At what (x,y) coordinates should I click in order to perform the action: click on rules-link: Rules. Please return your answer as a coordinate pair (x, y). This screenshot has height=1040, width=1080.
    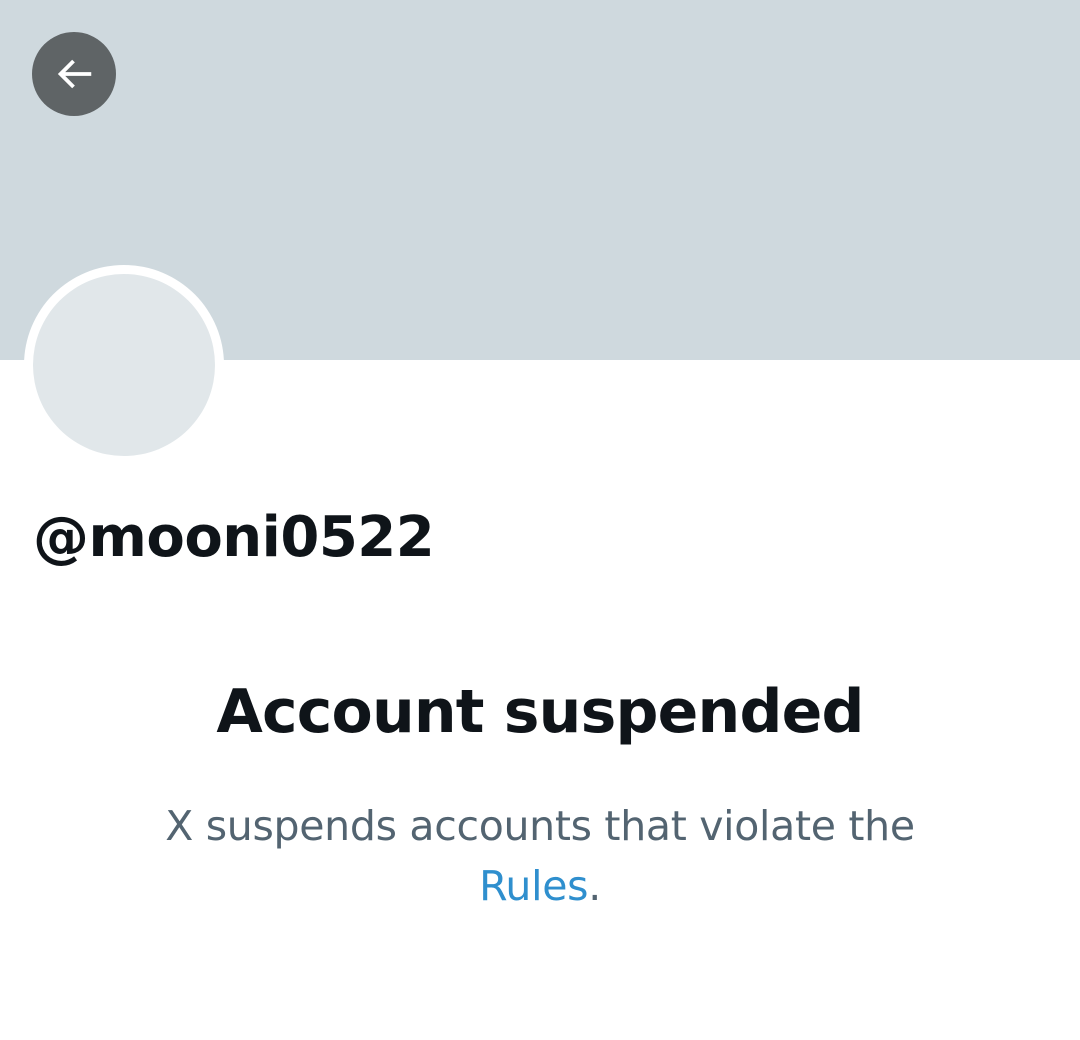
    Looking at the image, I should click on (533, 886).